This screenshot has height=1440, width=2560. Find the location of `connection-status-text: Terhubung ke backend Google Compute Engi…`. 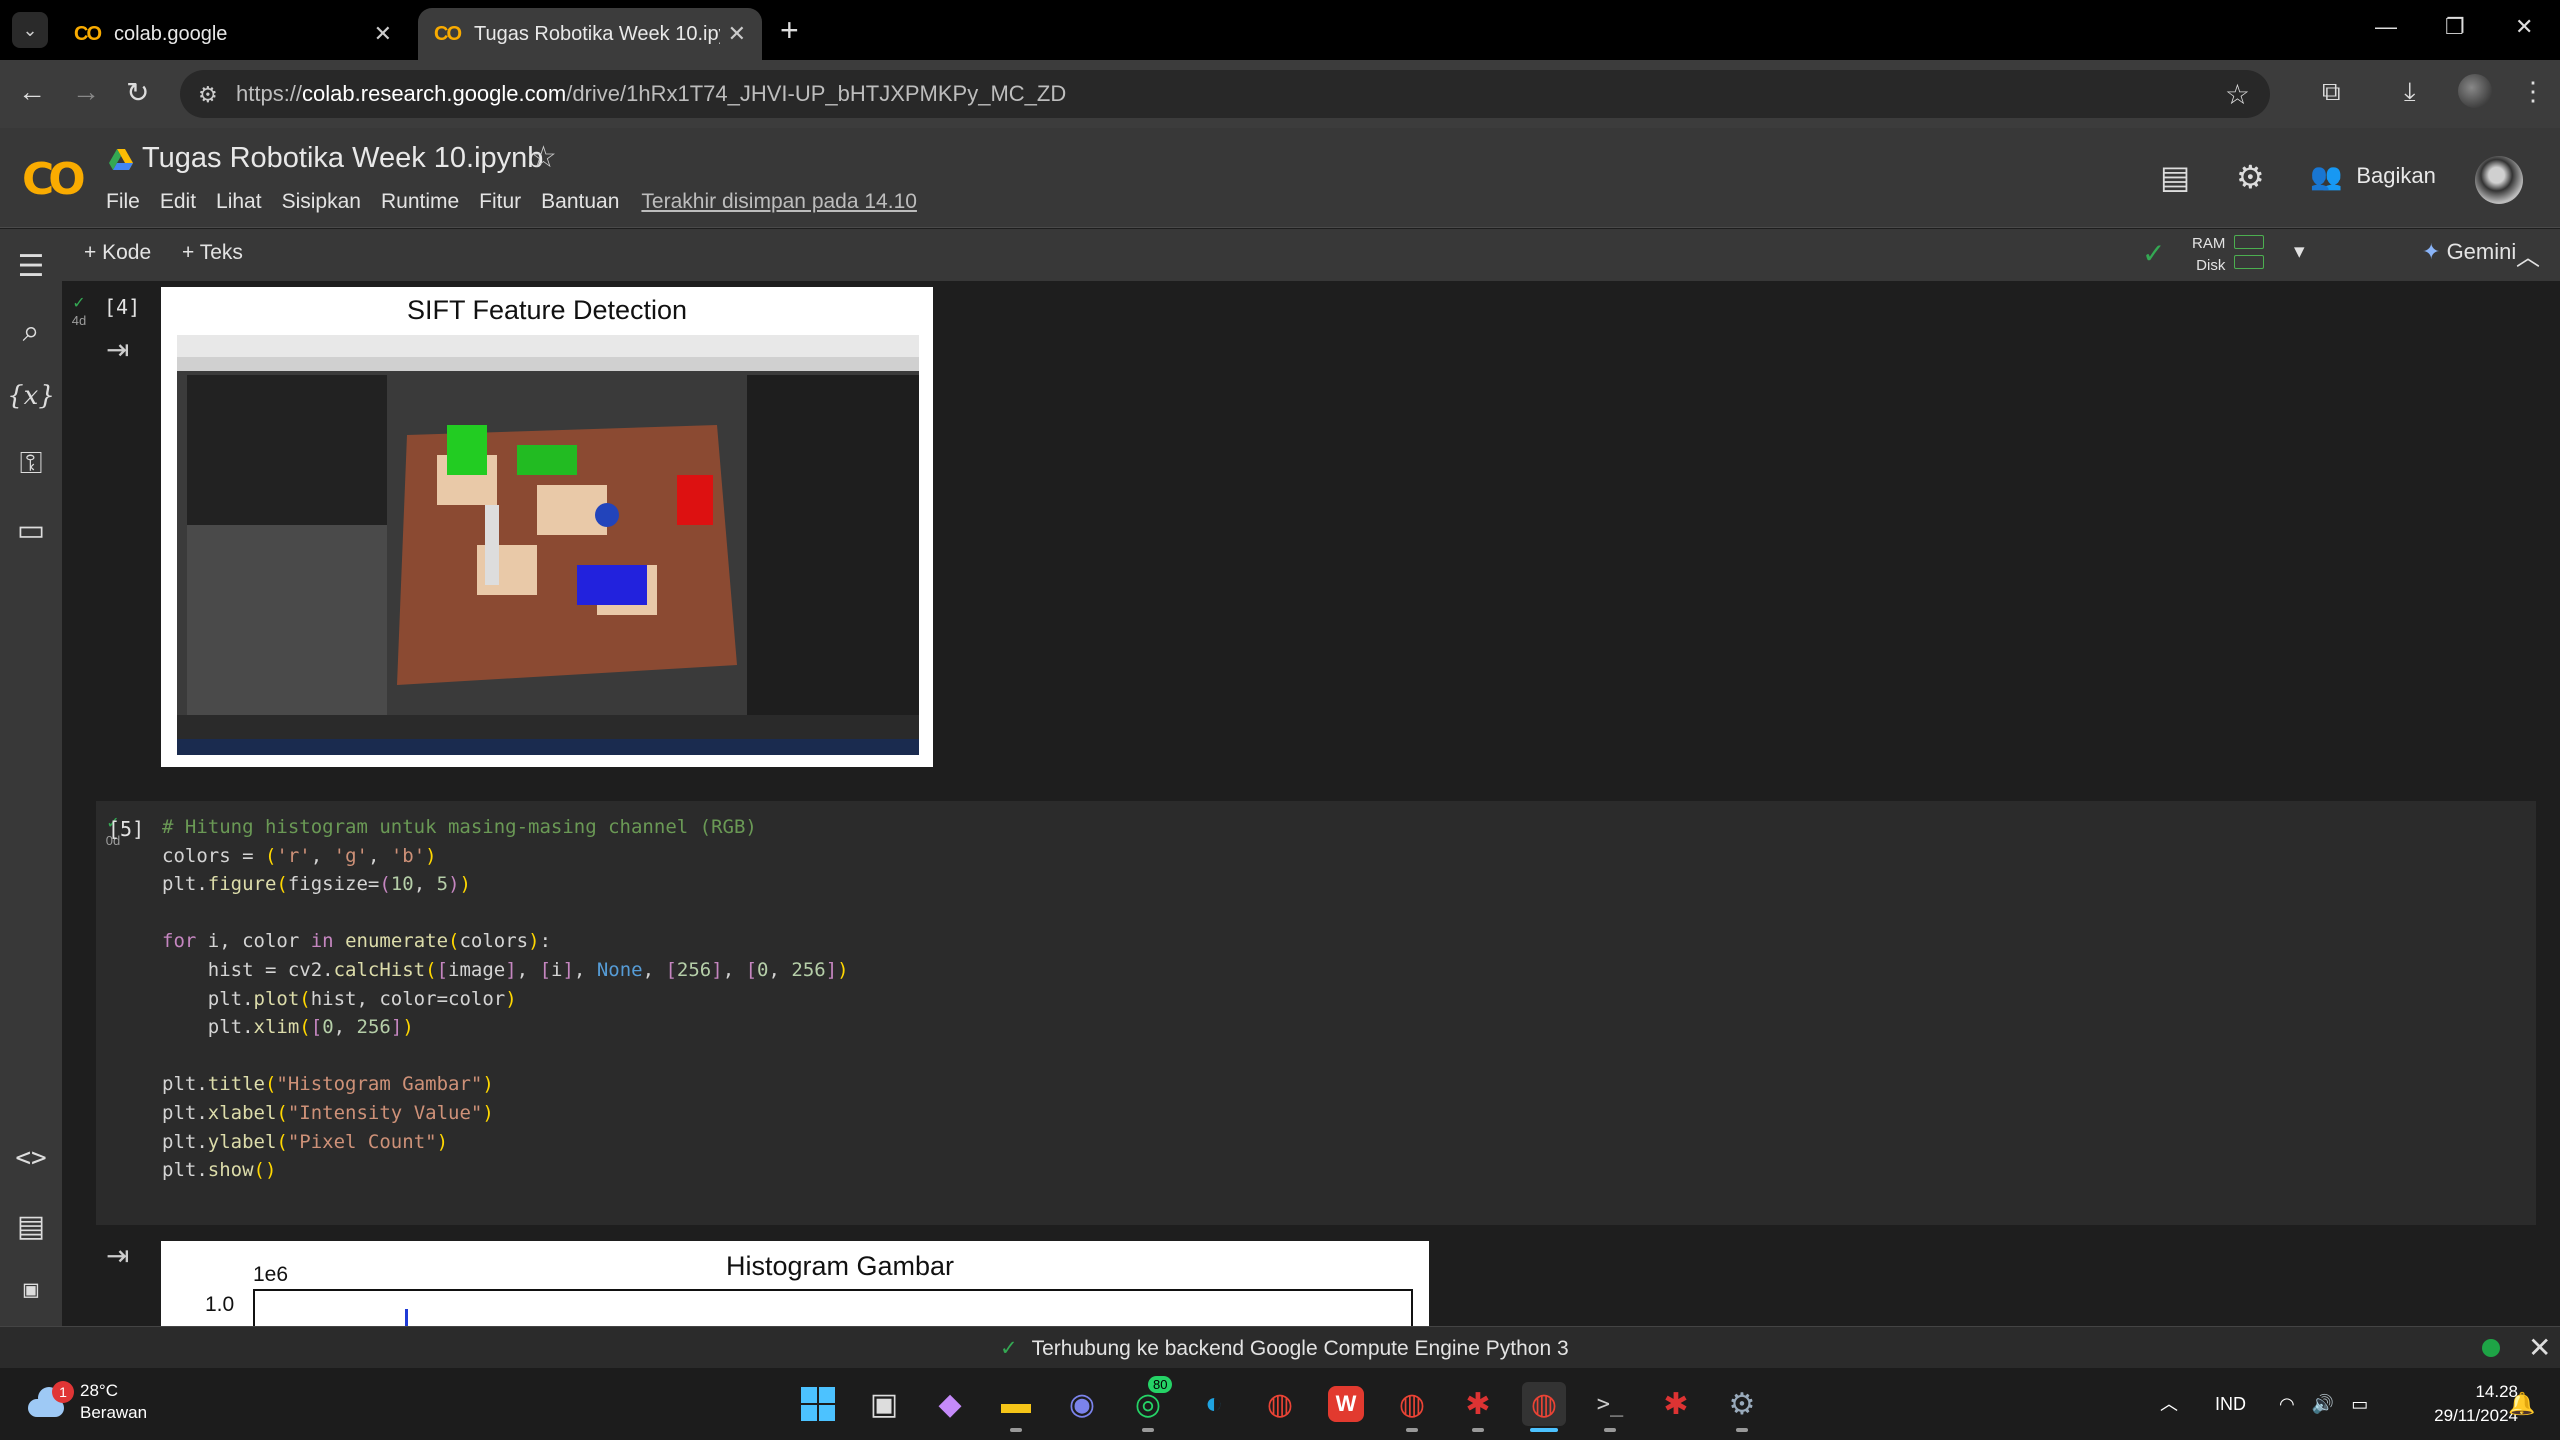

connection-status-text: Terhubung ke backend Google Compute Engi… is located at coordinates (1300, 1348).